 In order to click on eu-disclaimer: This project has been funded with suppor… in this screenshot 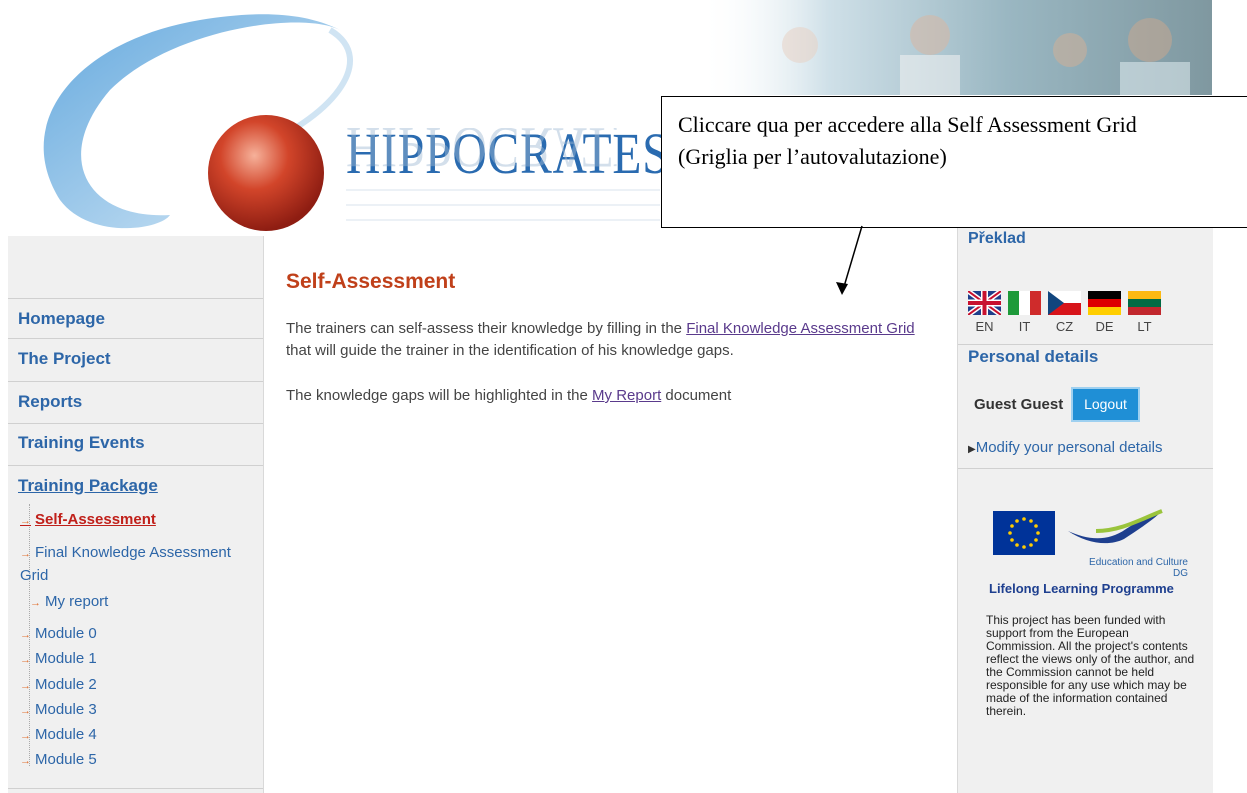, I will do `click(1090, 665)`.